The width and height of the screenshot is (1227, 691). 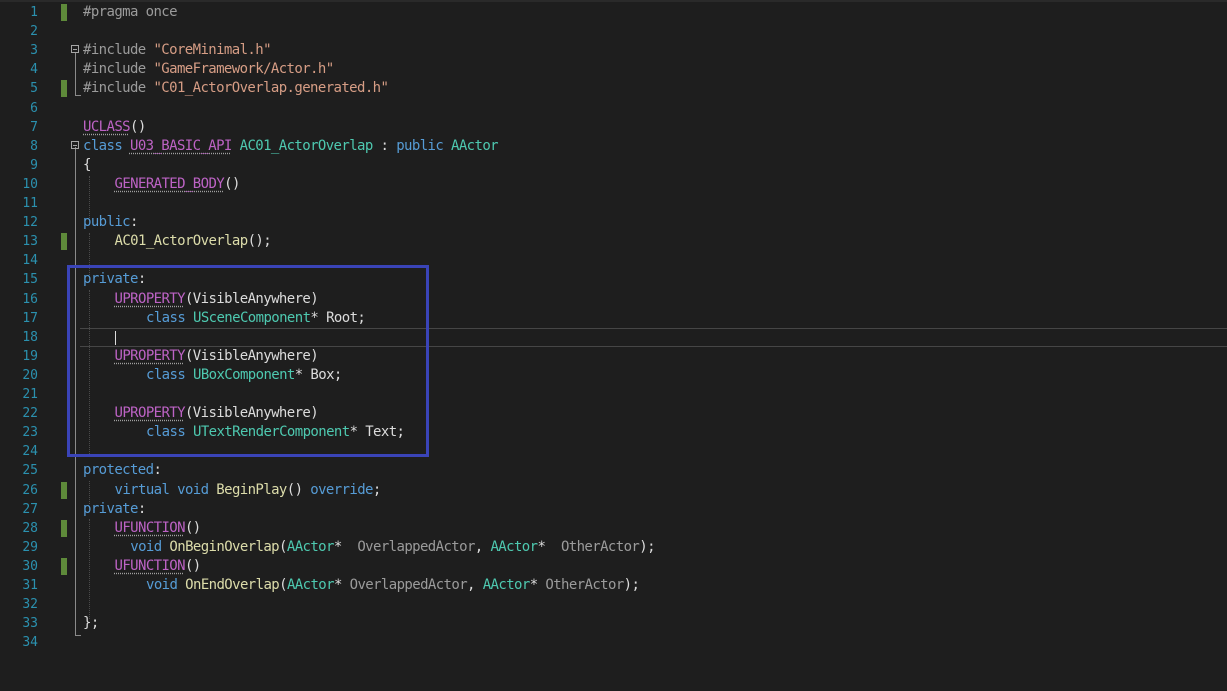 I want to click on code-text: #include "CoreMinimal.h", so click(x=177, y=50).